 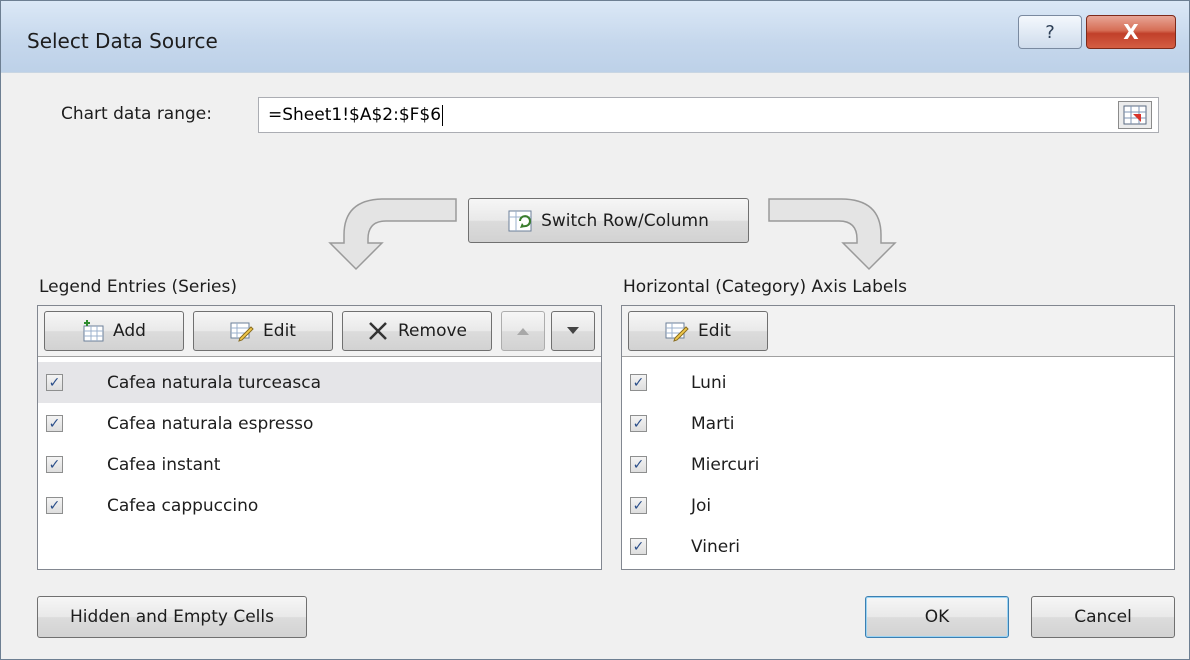 What do you see at coordinates (378, 331) in the screenshot?
I see `remove-icon` at bounding box center [378, 331].